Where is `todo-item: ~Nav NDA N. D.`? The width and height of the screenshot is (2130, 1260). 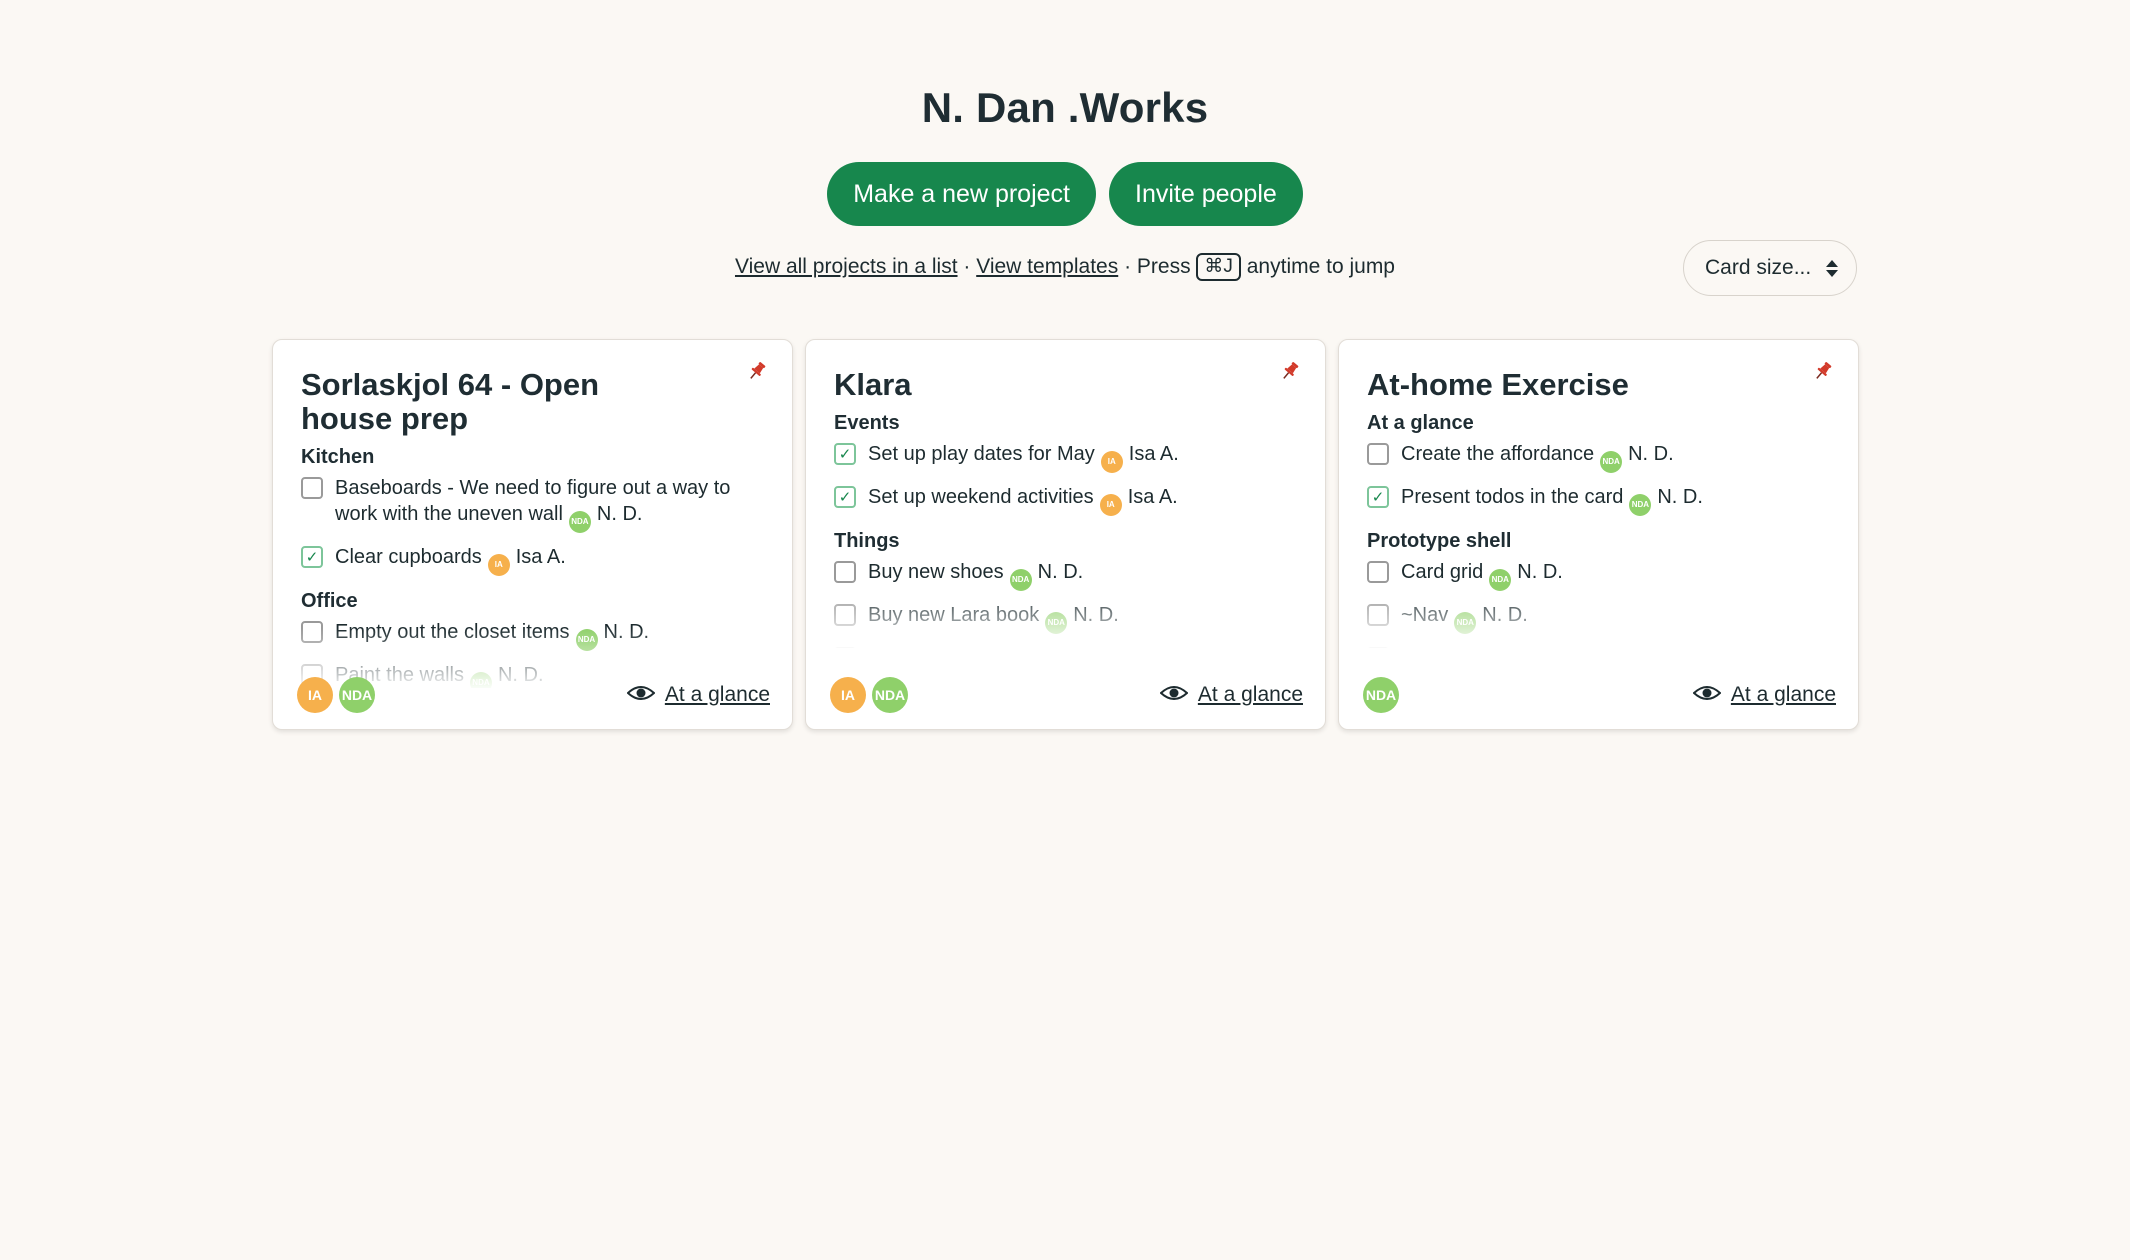
todo-item: ~Nav NDA N. D. is located at coordinates (1598, 618).